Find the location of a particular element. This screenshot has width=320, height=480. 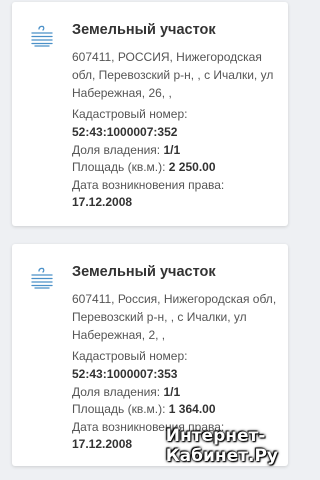

watermark-line2: Кабинет.Ру is located at coordinates (221, 456).